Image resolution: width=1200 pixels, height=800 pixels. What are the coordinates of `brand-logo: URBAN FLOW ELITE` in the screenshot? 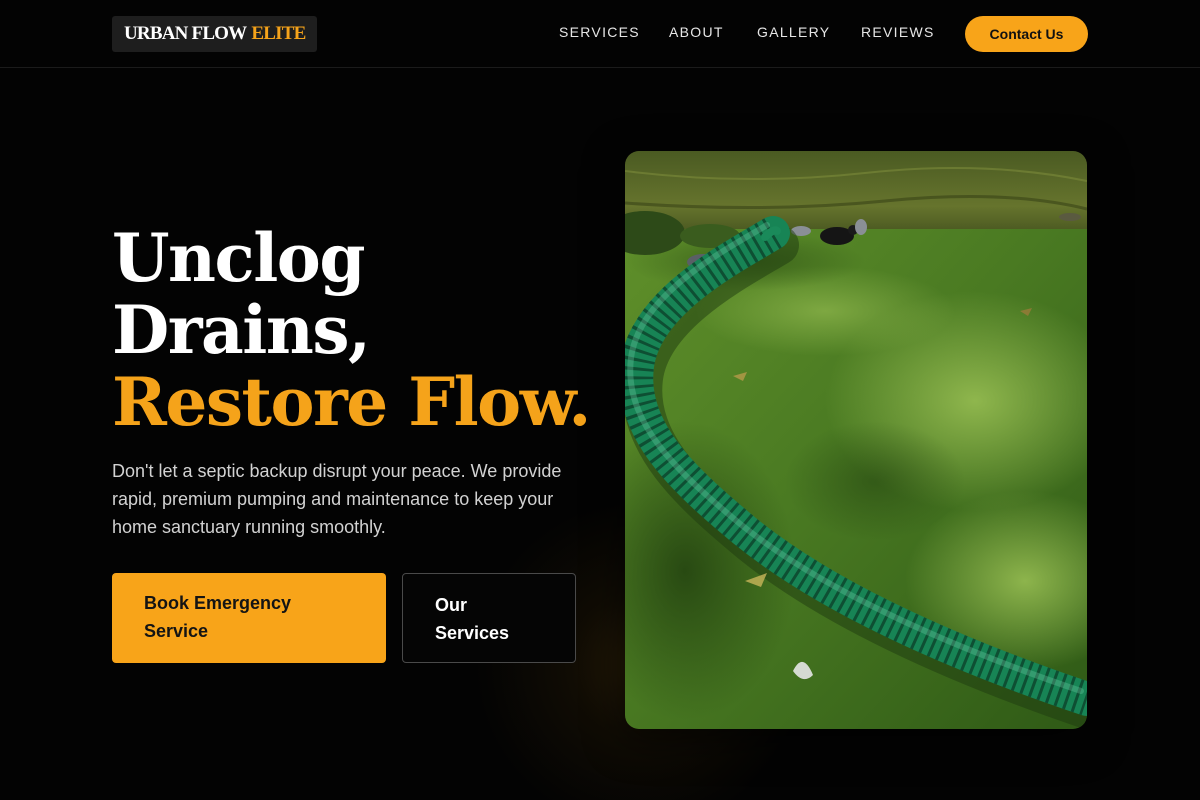 It's located at (215, 34).